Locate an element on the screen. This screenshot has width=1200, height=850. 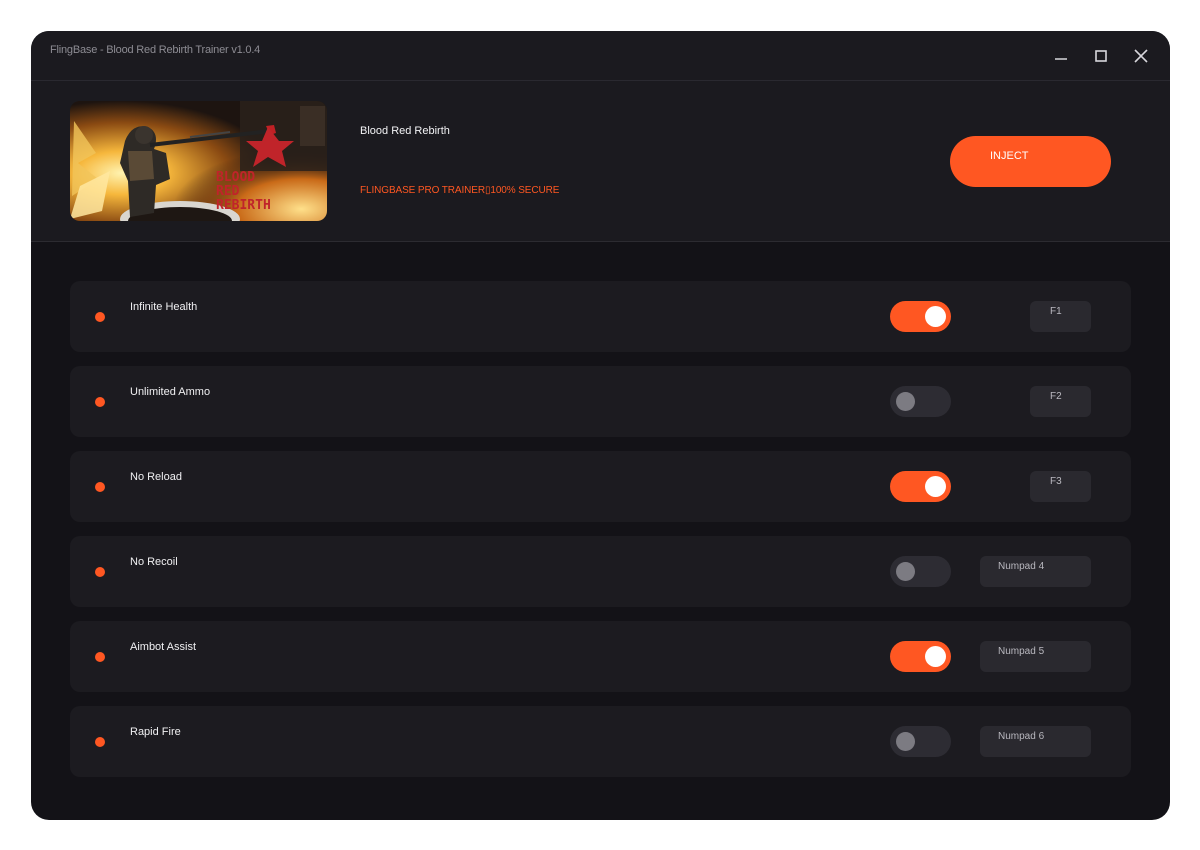
hotkey-button: F3 is located at coordinates (1060, 486).